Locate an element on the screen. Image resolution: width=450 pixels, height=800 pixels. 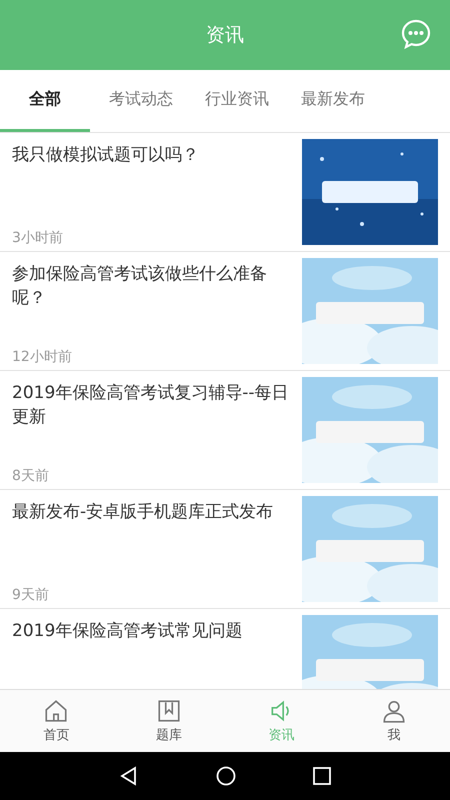
article-title: 我只做模拟试题可以吗？ is located at coordinates (106, 155).